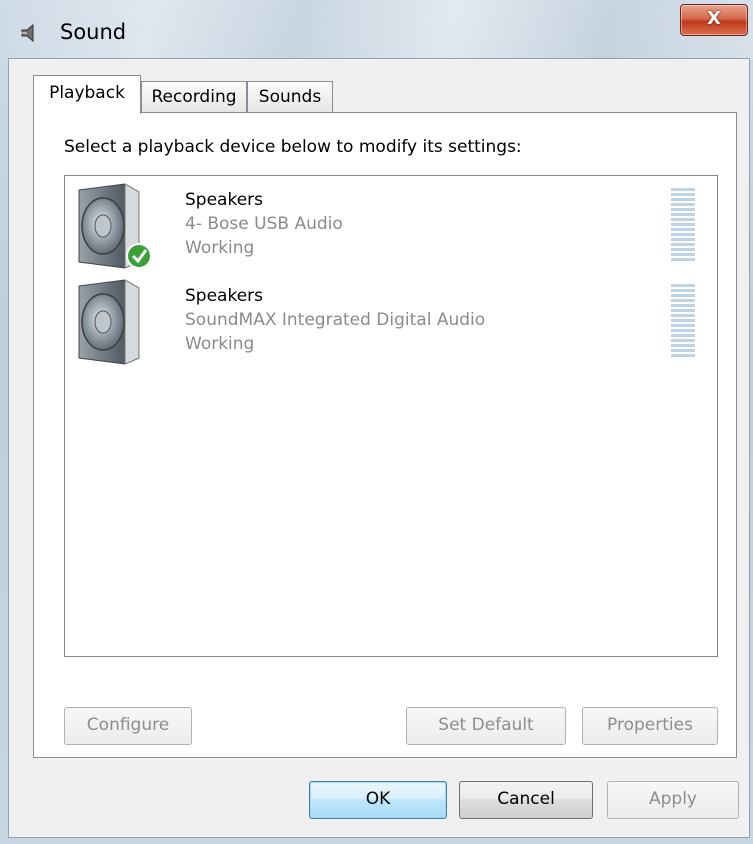 This screenshot has width=753, height=844. I want to click on apply-button: Apply, so click(673, 800).